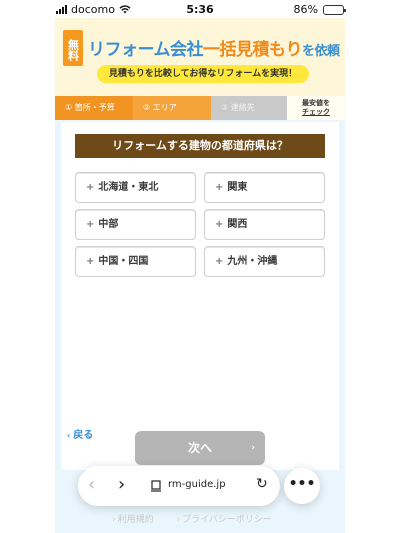 The image size is (400, 533). What do you see at coordinates (156, 486) in the screenshot?
I see `page-icon` at bounding box center [156, 486].